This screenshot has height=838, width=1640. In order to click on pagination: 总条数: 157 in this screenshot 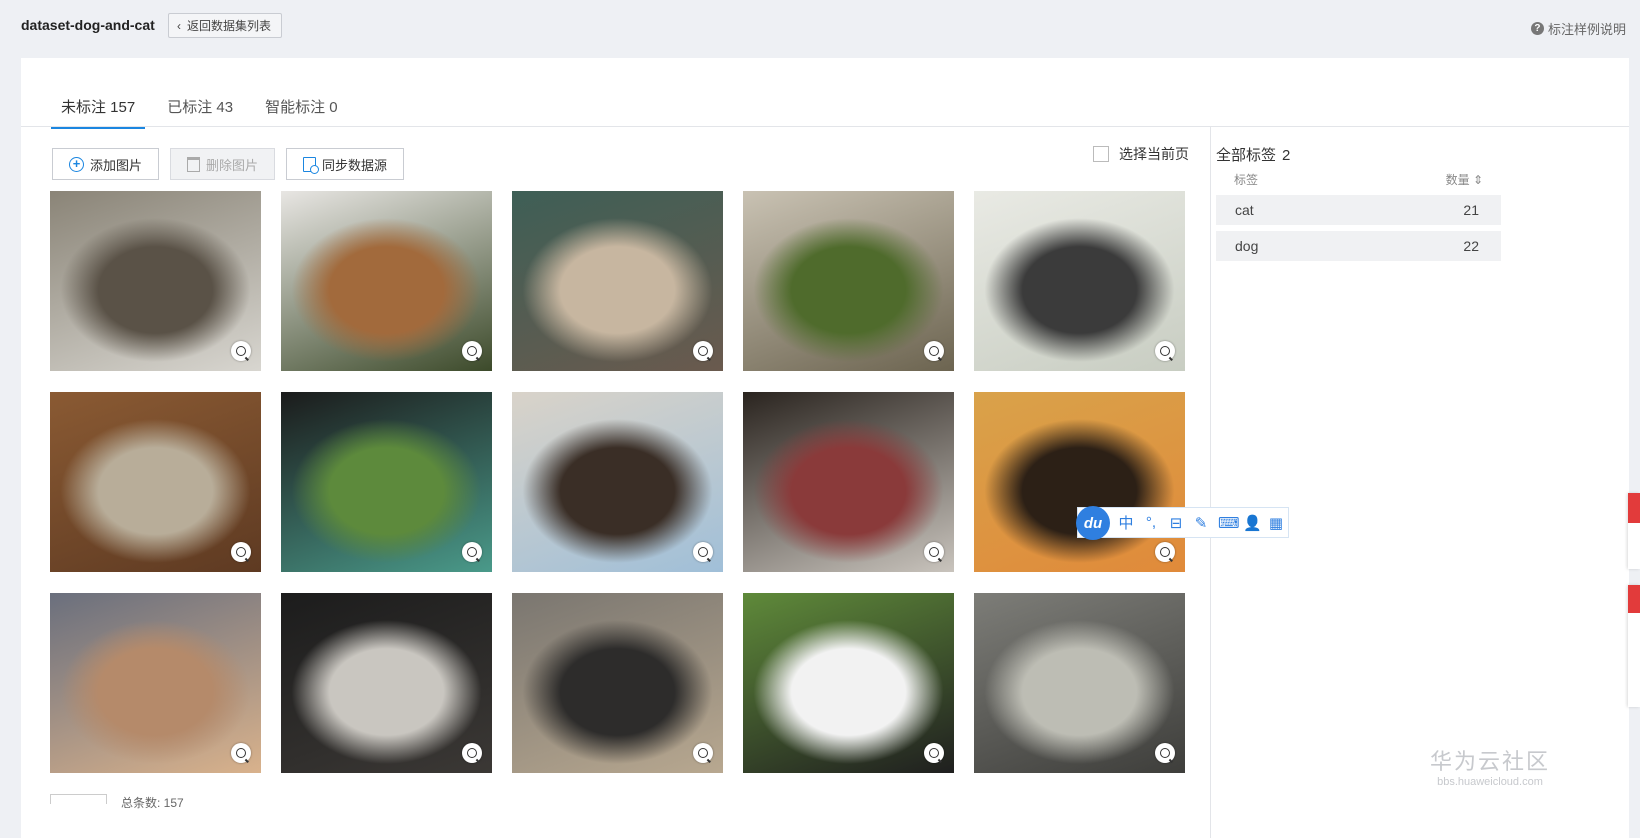, I will do `click(117, 802)`.